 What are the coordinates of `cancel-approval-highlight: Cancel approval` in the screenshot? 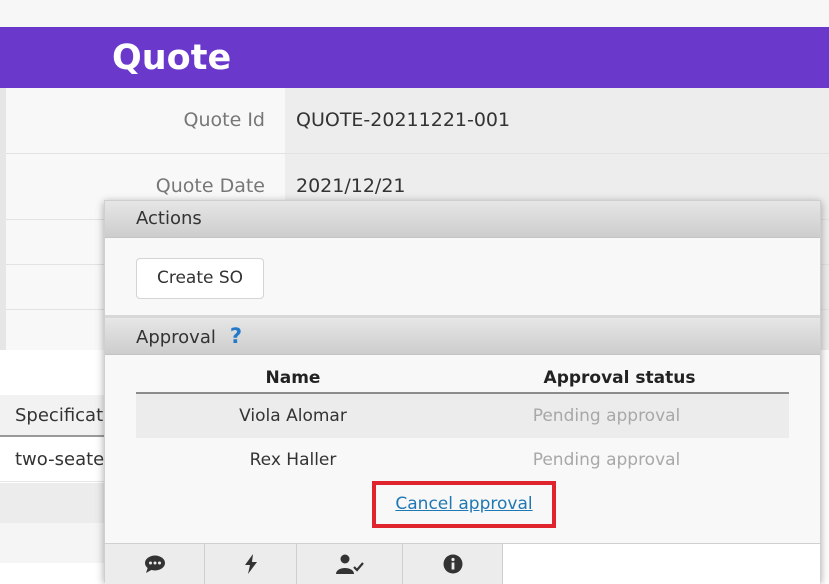 It's located at (464, 504).